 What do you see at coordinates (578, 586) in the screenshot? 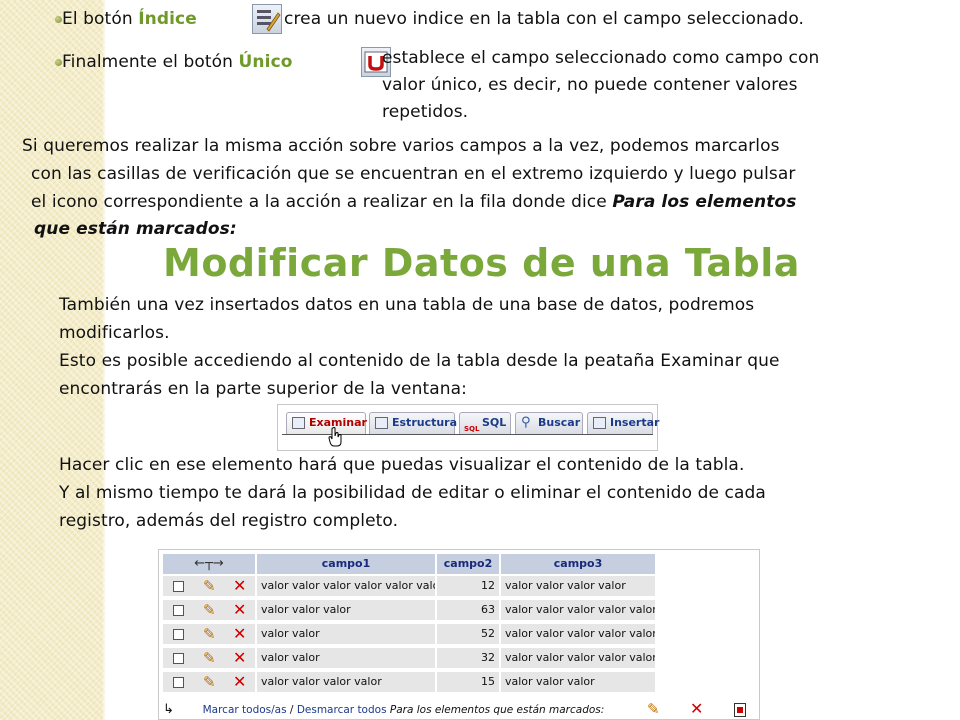
I see `cell-campo3: valor valor valor valor` at bounding box center [578, 586].